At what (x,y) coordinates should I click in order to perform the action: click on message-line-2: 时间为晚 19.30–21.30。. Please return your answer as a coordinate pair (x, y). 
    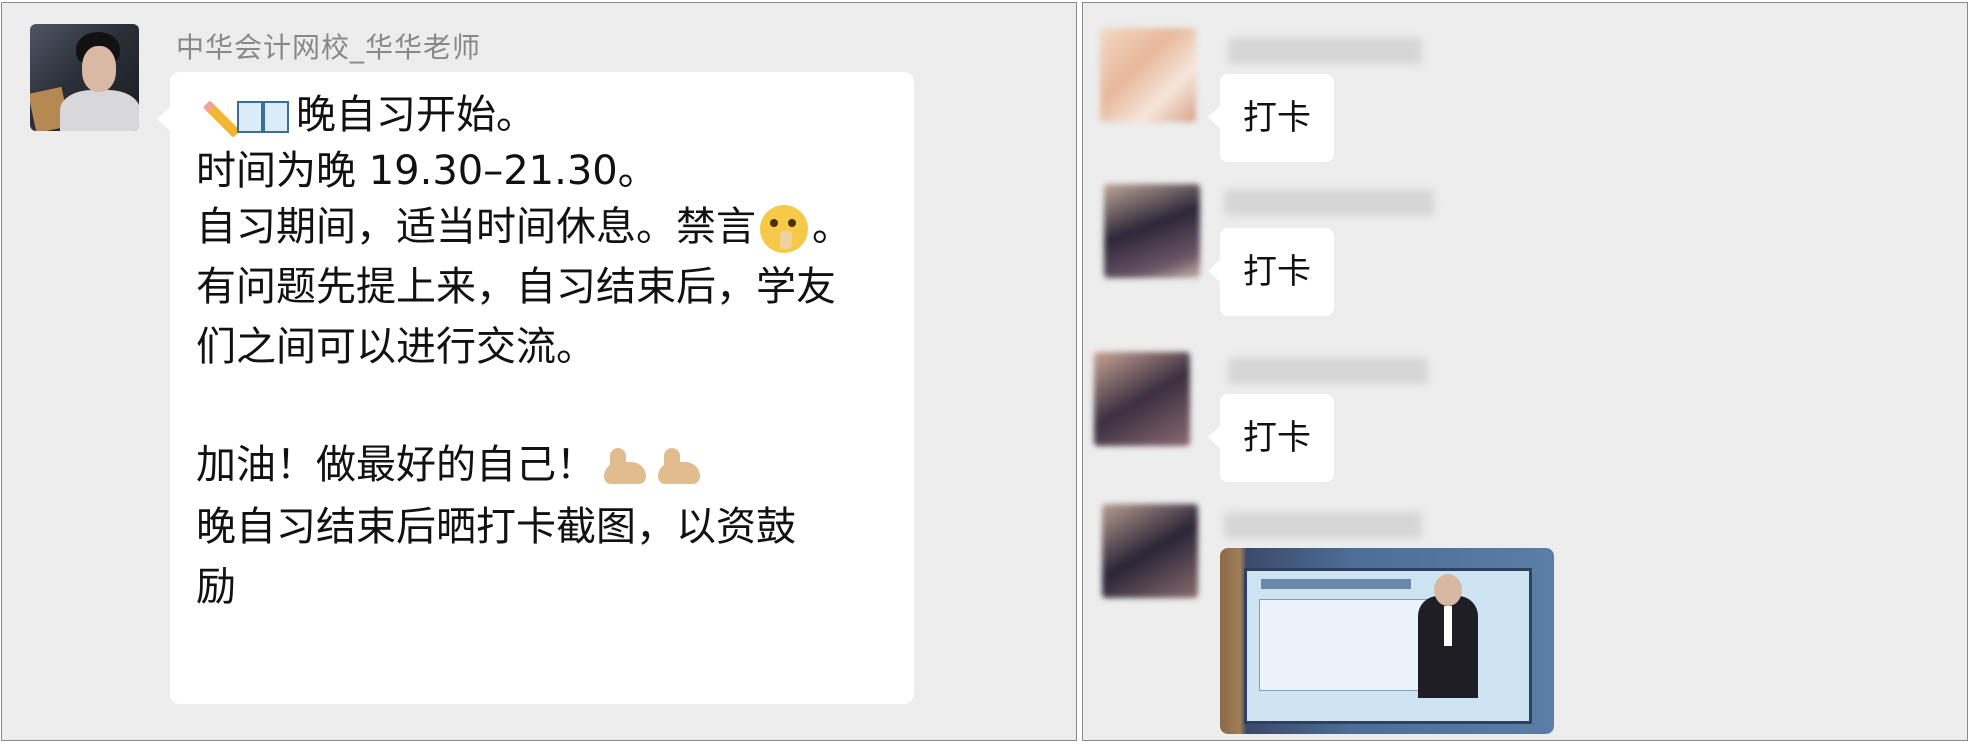
    Looking at the image, I should click on (427, 171).